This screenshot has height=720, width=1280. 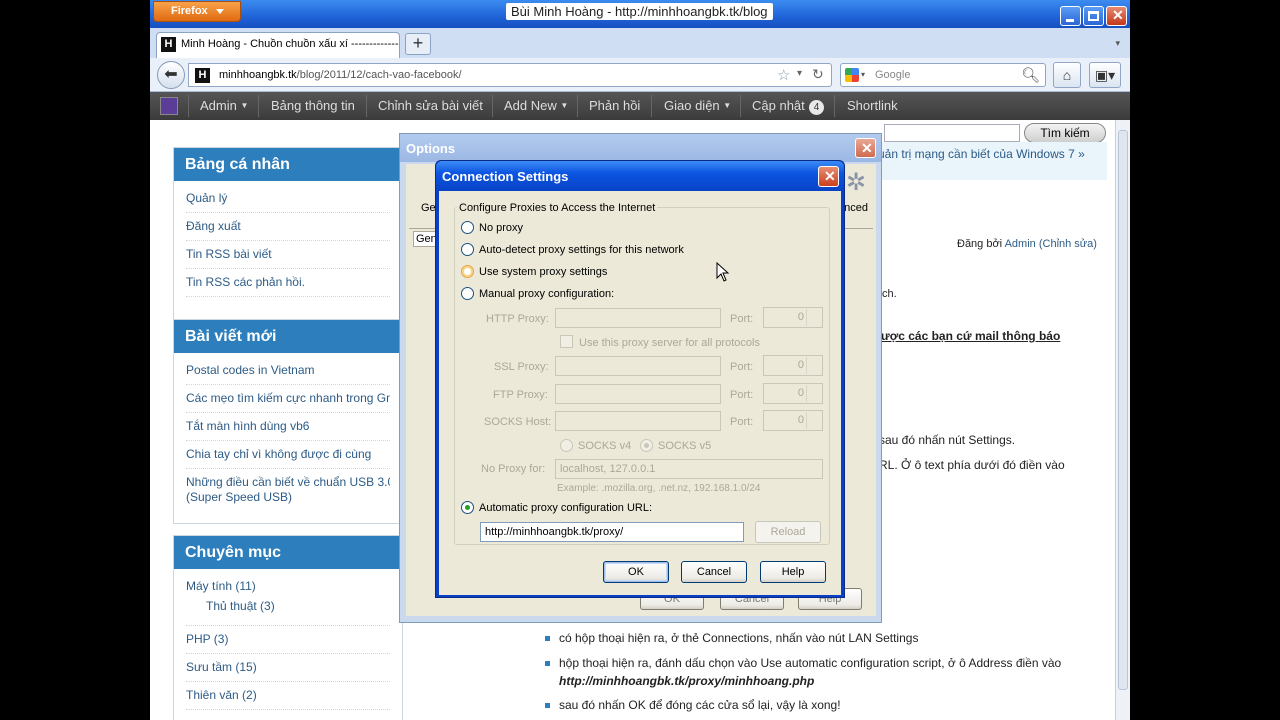 I want to click on category-item: Thiên văn (2), so click(x=288, y=696).